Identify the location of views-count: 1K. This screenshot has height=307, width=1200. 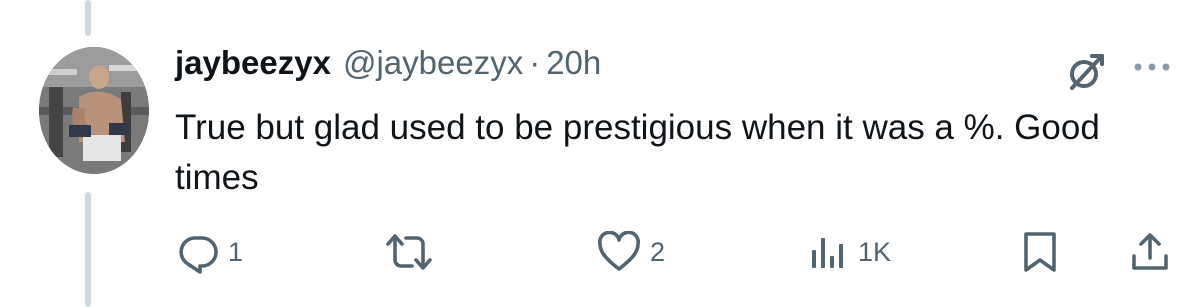
(875, 251).